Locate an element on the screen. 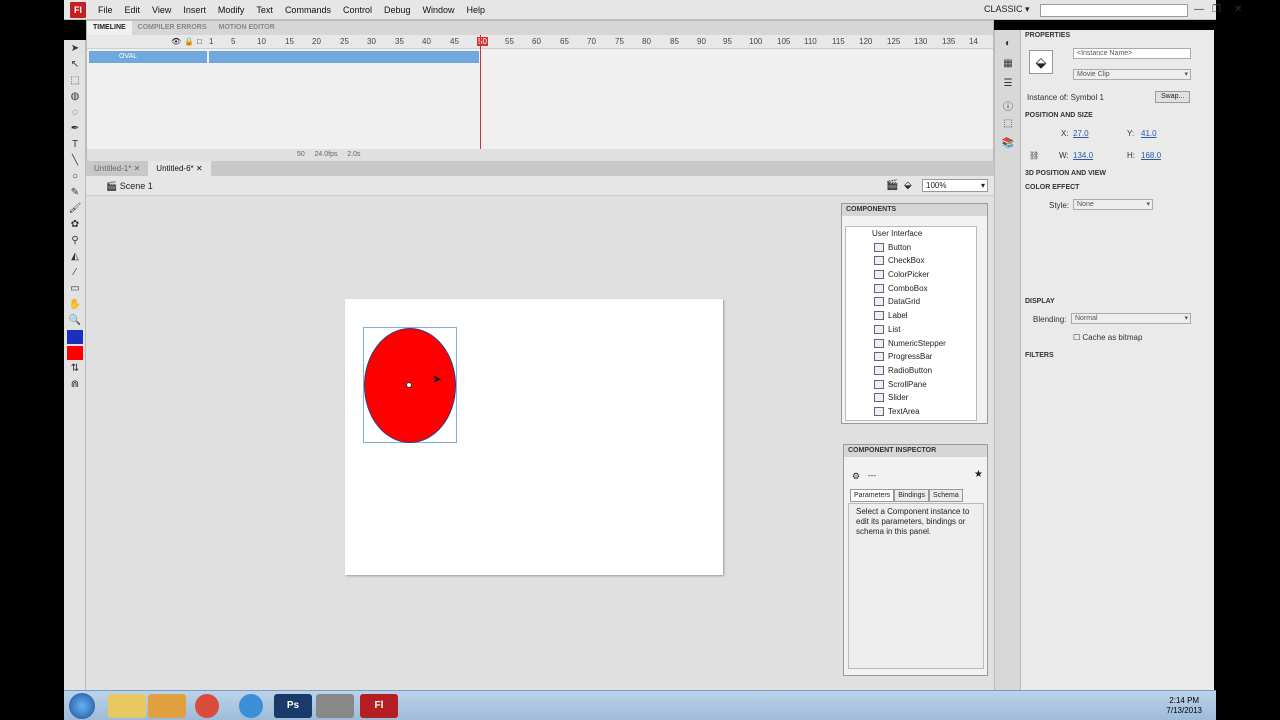 This screenshot has height=720, width=1280. list-item: DataGrid is located at coordinates (911, 302).